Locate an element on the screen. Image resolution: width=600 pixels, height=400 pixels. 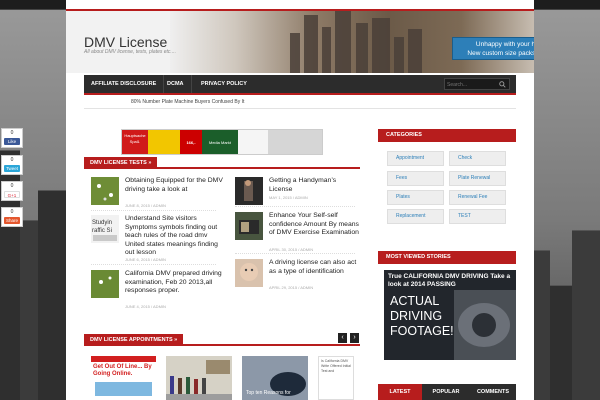
svg-text: Studyin is located at coordinates (102, 223).